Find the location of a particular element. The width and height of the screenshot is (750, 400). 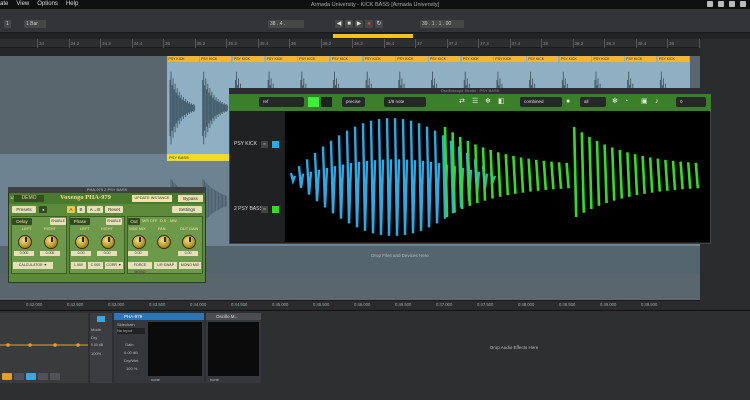

delay-right-knob is located at coordinates (51, 242).